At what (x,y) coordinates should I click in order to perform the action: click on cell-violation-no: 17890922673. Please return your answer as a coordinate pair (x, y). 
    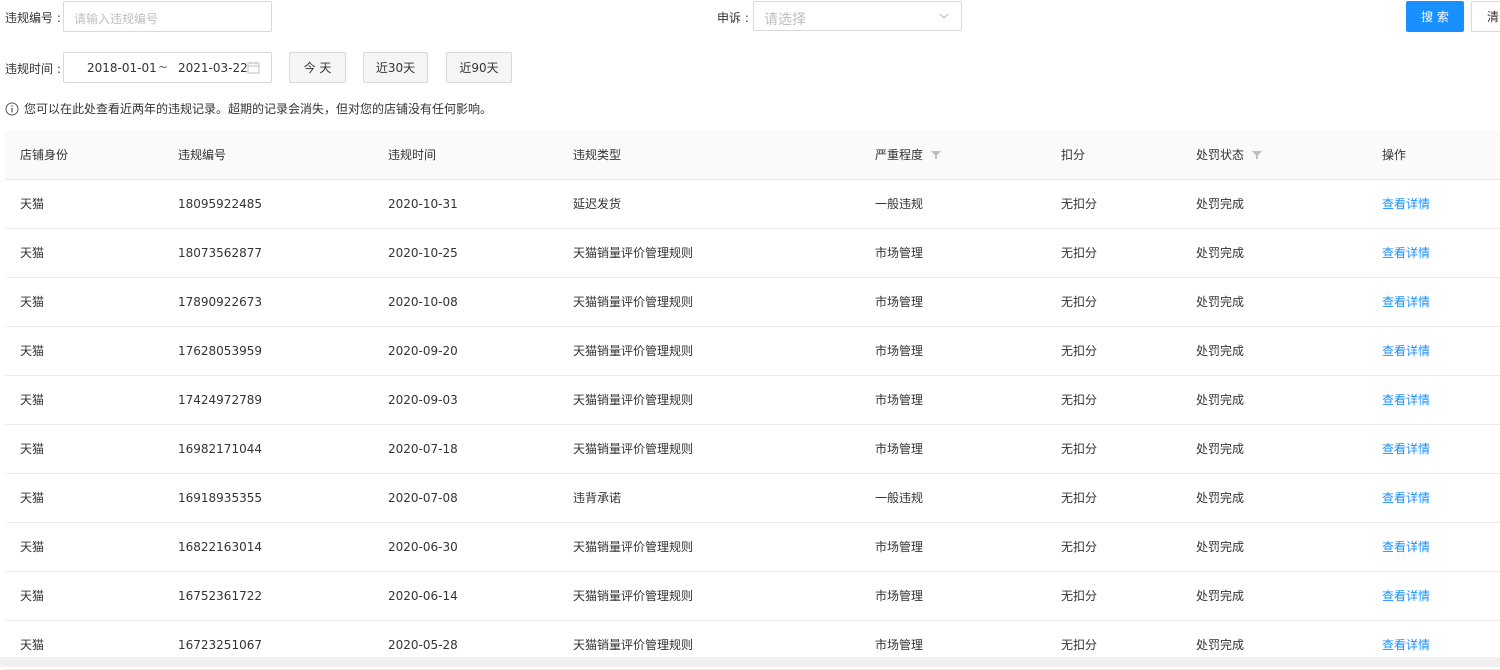
    Looking at the image, I should click on (220, 302).